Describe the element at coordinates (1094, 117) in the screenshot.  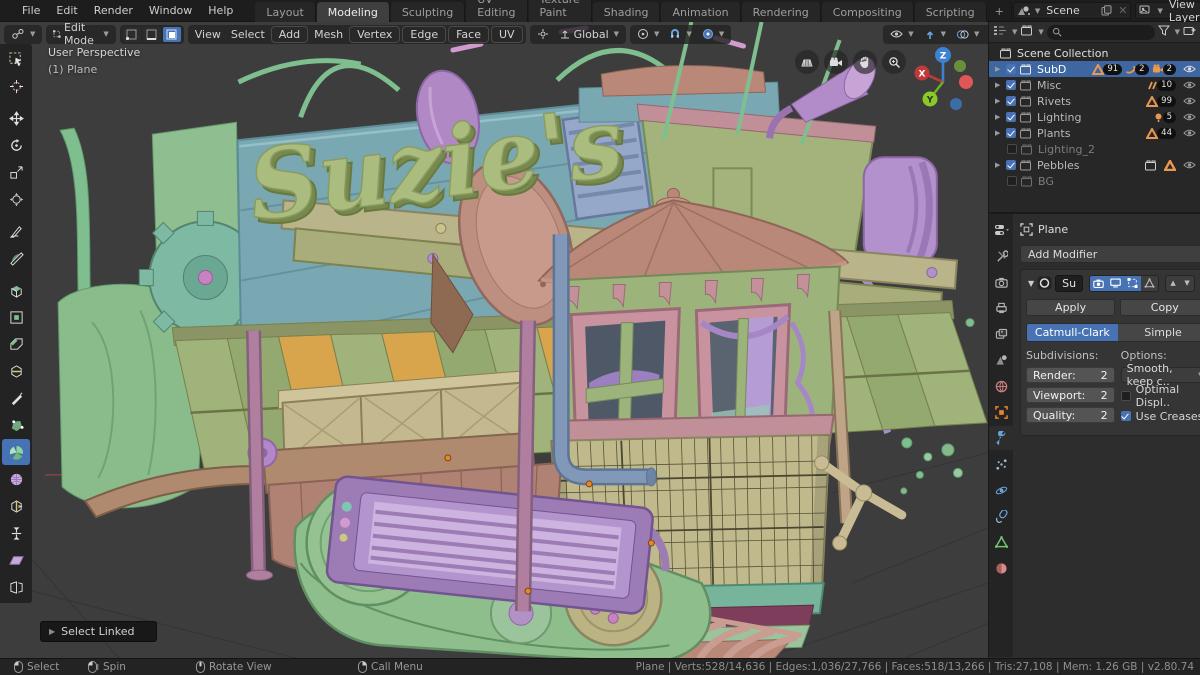
I see `outliner-row-lighting: ▶ Lighting 5` at that location.